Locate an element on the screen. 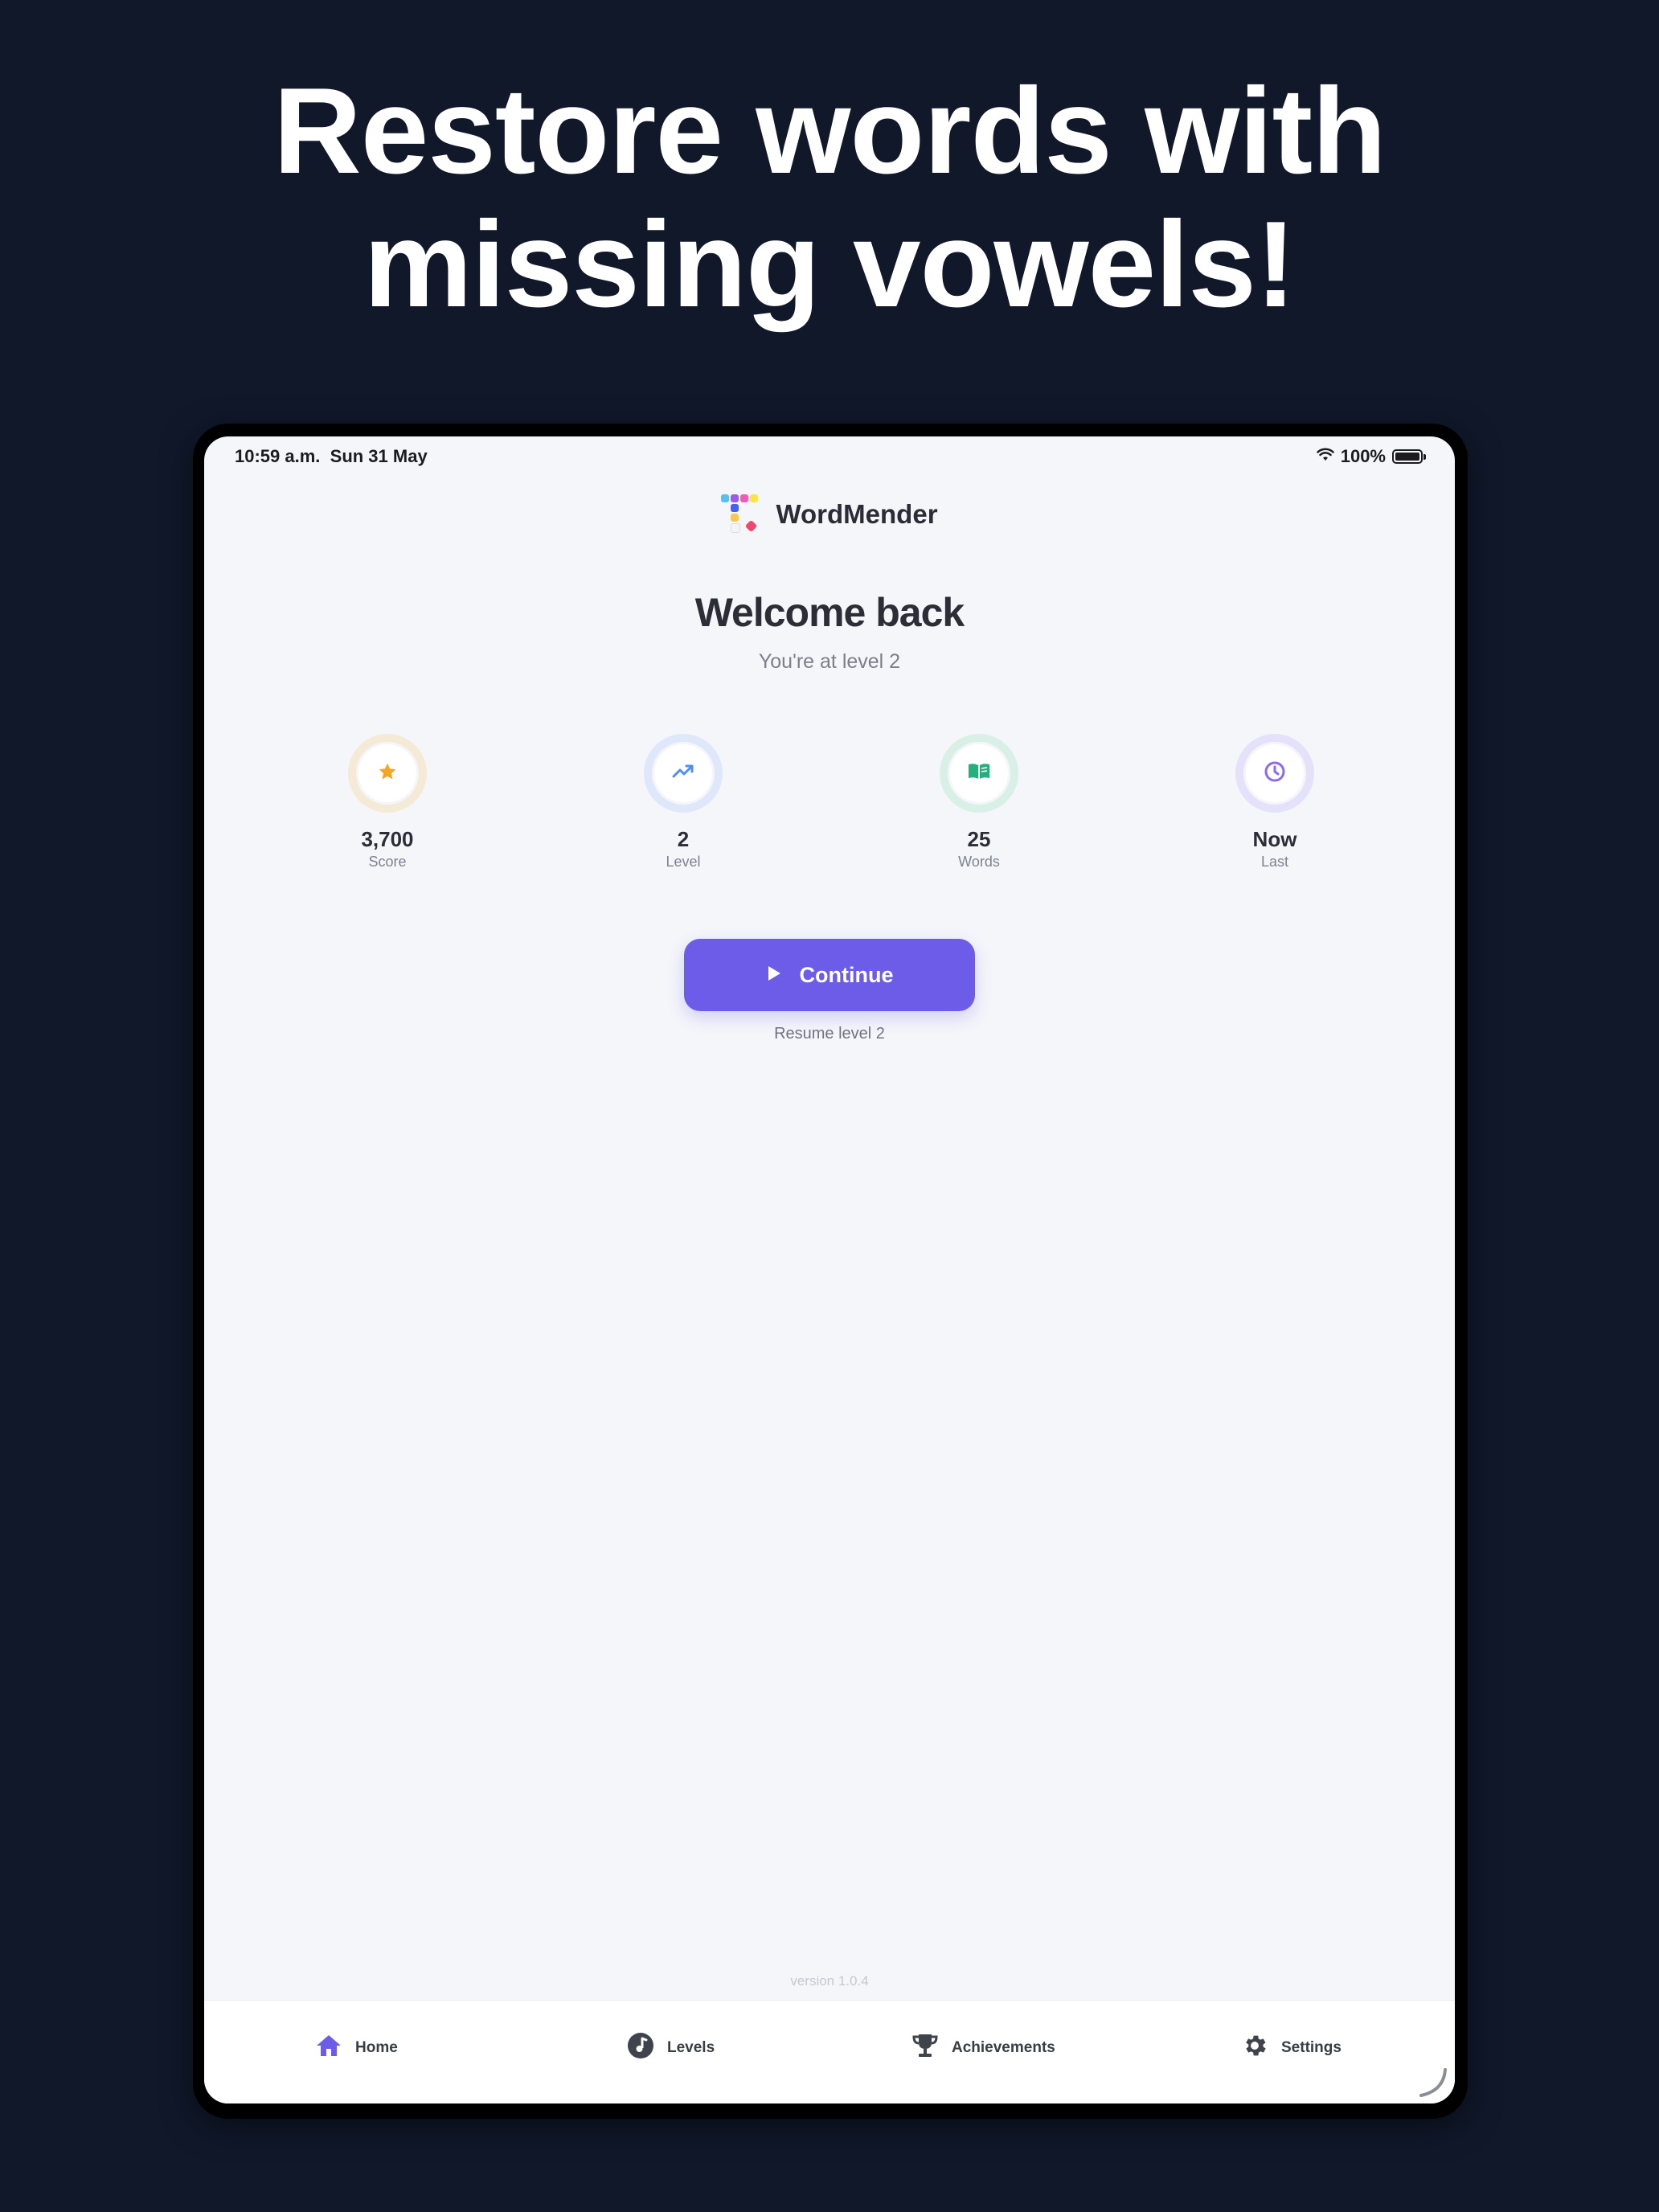 This screenshot has width=1659, height=2212. status-time-date: 10:59 a.m. Sun 31 May is located at coordinates (331, 456).